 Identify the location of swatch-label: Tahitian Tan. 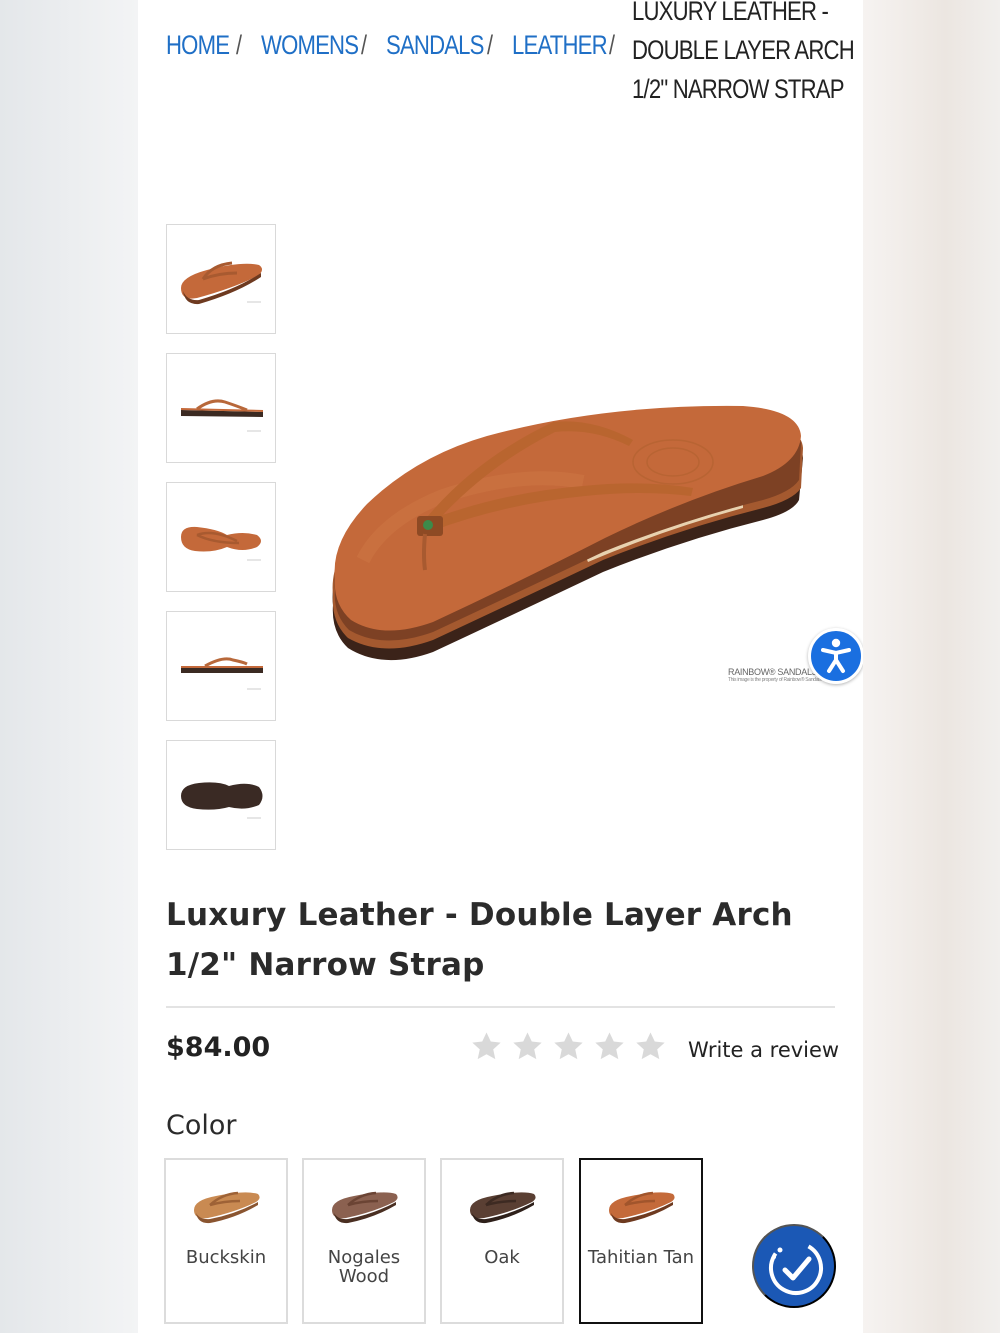
(641, 1257).